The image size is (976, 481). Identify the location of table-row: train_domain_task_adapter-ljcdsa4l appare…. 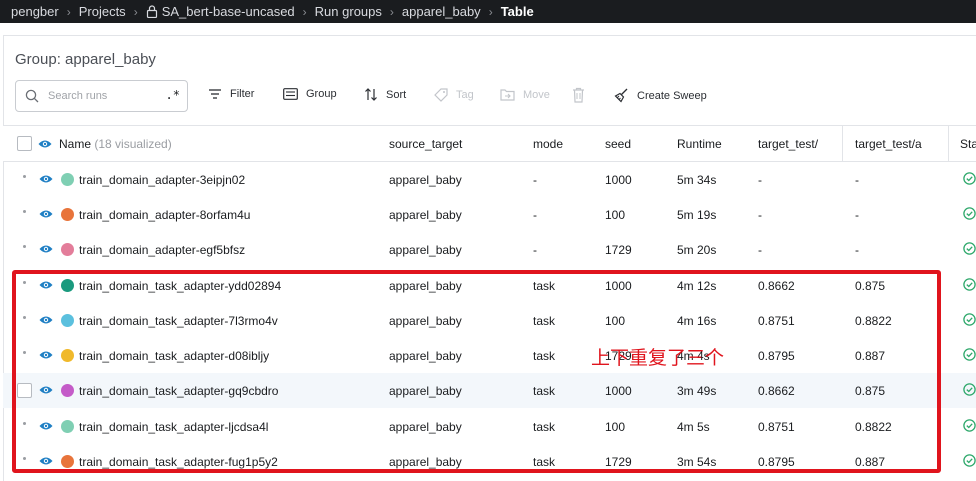
(489, 426).